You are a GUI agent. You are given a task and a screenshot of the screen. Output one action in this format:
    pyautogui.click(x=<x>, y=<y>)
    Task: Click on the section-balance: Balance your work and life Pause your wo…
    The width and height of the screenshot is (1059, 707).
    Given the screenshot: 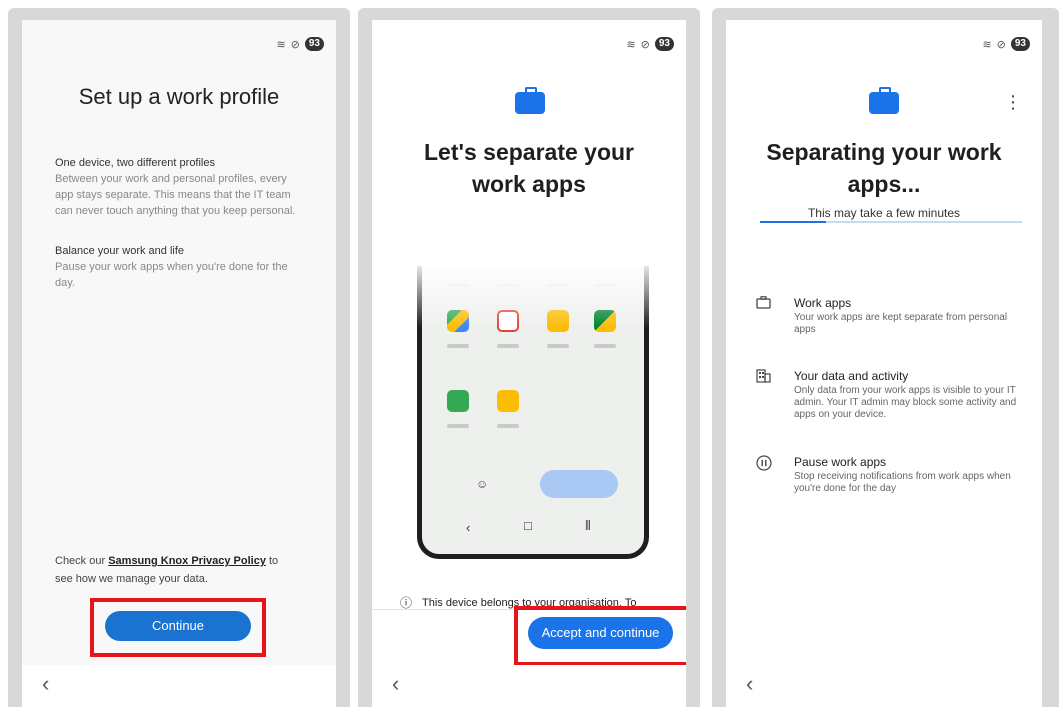 What is the action you would take?
    pyautogui.click(x=180, y=267)
    